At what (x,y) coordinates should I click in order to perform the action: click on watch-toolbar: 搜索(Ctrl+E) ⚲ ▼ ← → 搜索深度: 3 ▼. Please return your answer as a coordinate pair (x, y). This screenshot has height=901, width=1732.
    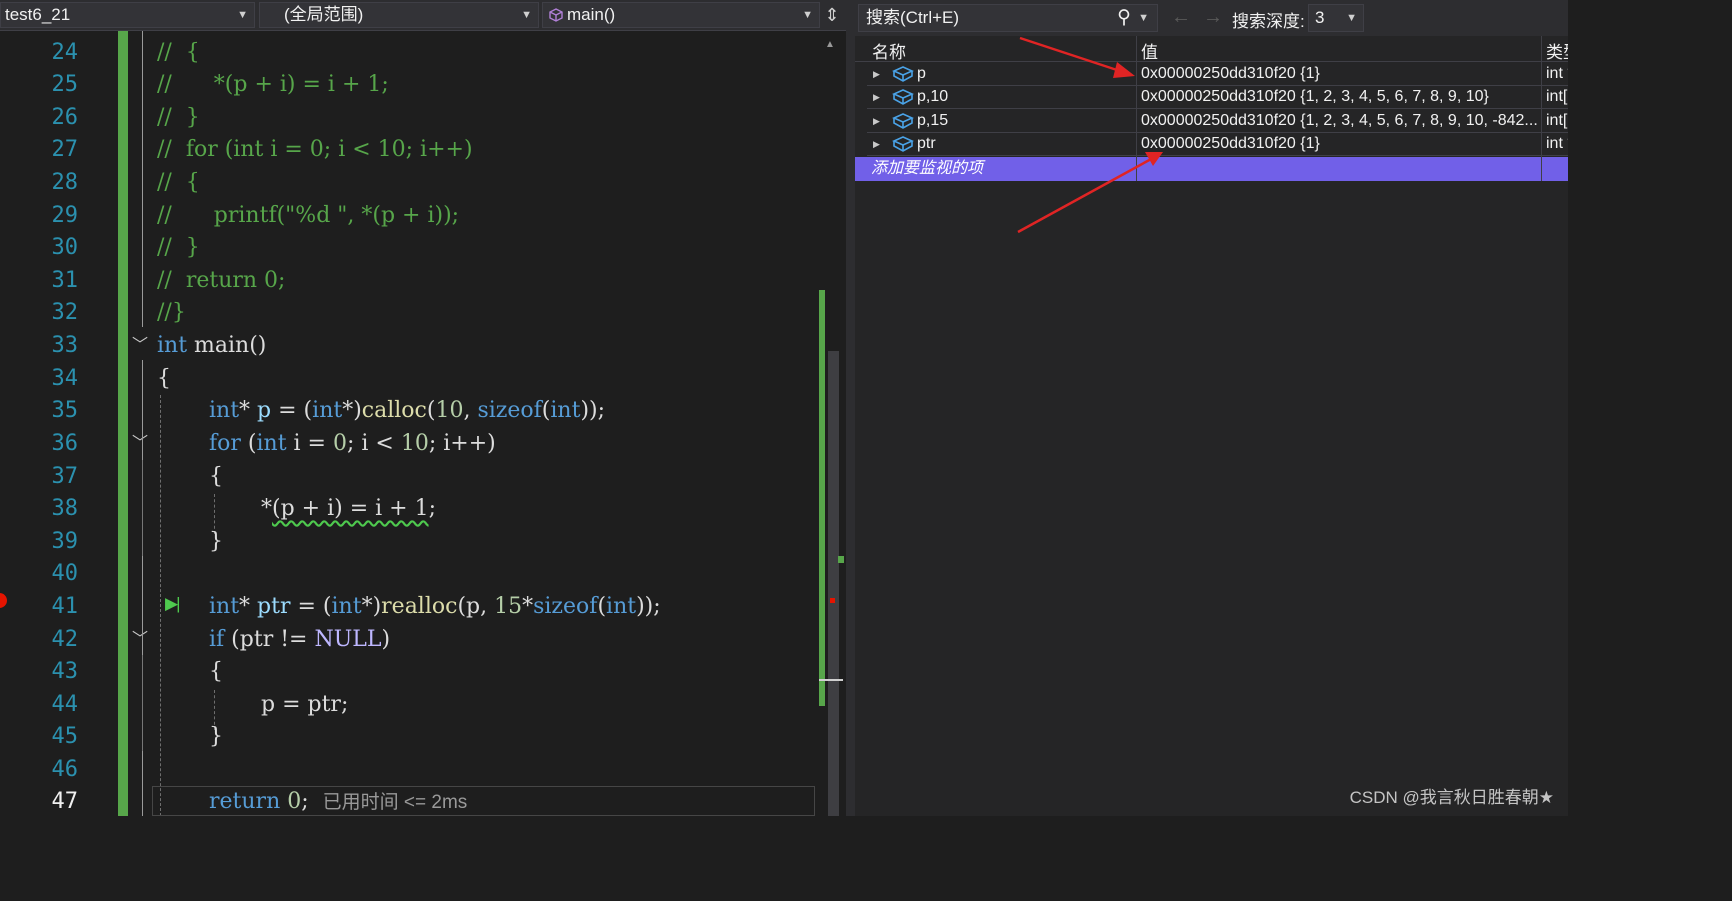
    Looking at the image, I should click on (1211, 18).